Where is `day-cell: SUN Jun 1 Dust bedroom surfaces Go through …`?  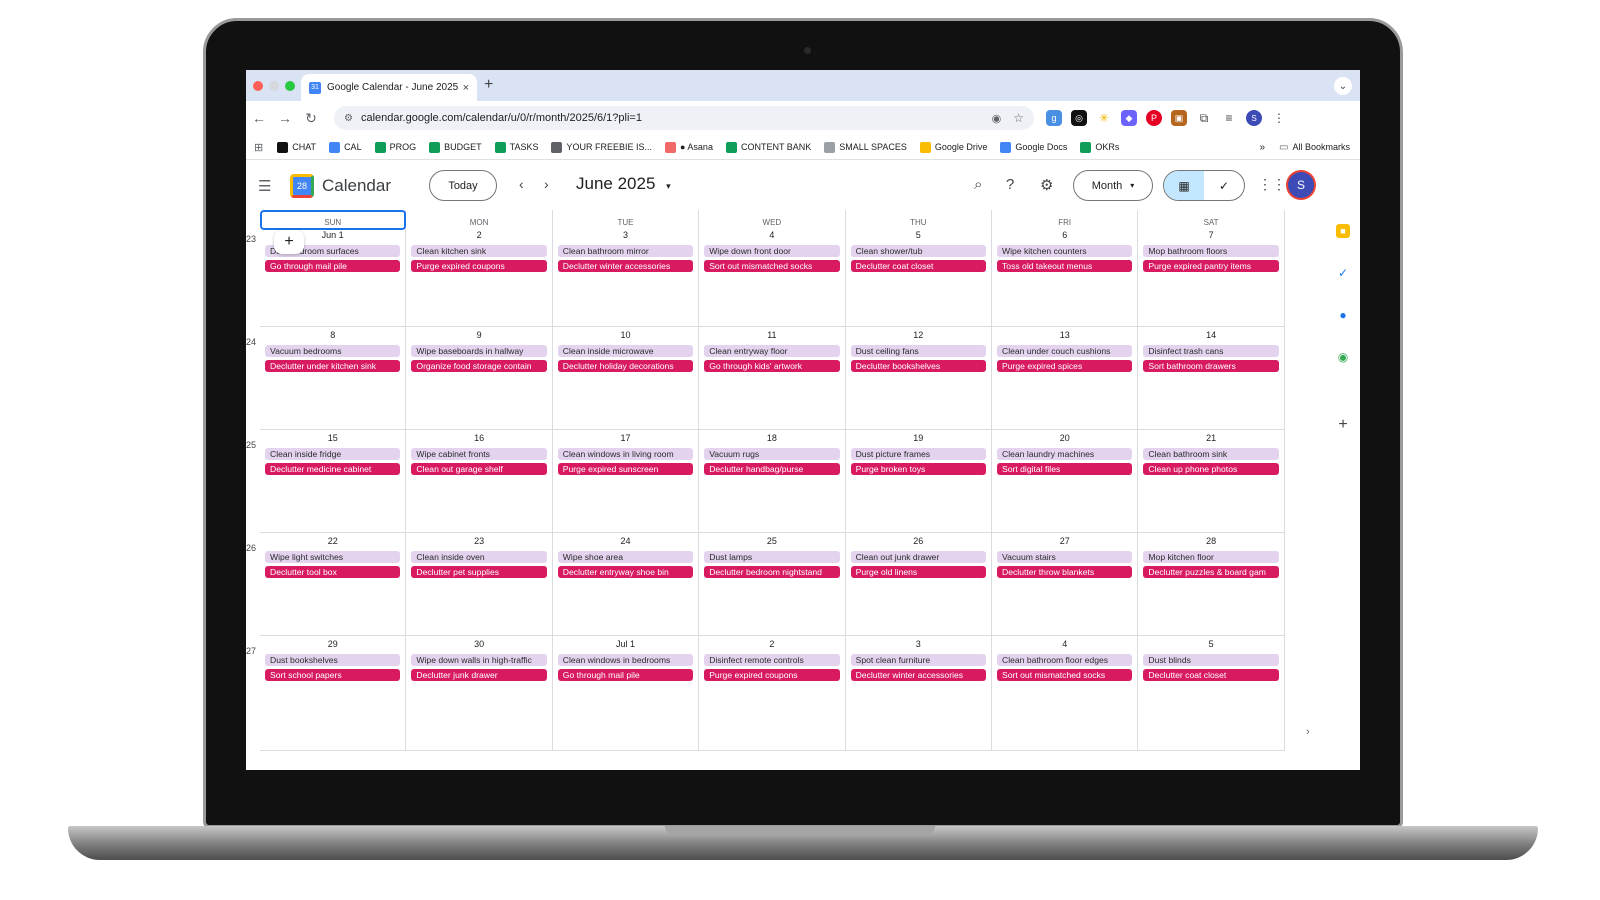
day-cell: SUN Jun 1 Dust bedroom surfaces Go through … is located at coordinates (333, 268).